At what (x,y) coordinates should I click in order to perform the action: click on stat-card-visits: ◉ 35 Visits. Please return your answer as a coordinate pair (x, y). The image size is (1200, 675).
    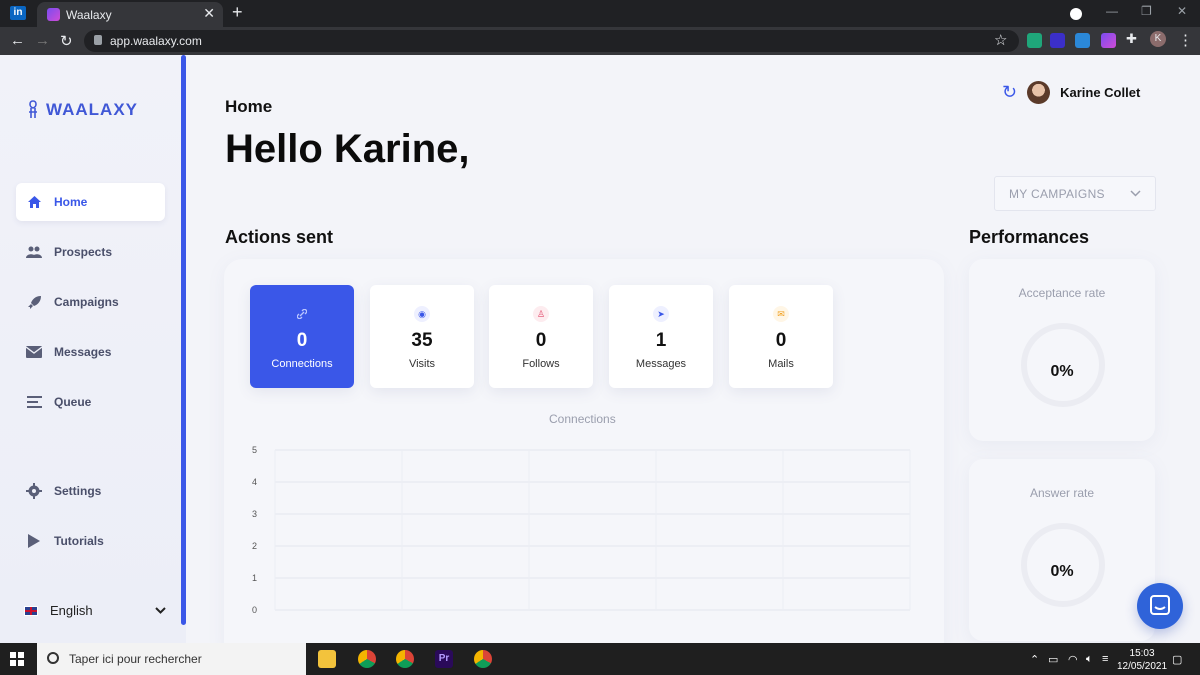
    Looking at the image, I should click on (422, 336).